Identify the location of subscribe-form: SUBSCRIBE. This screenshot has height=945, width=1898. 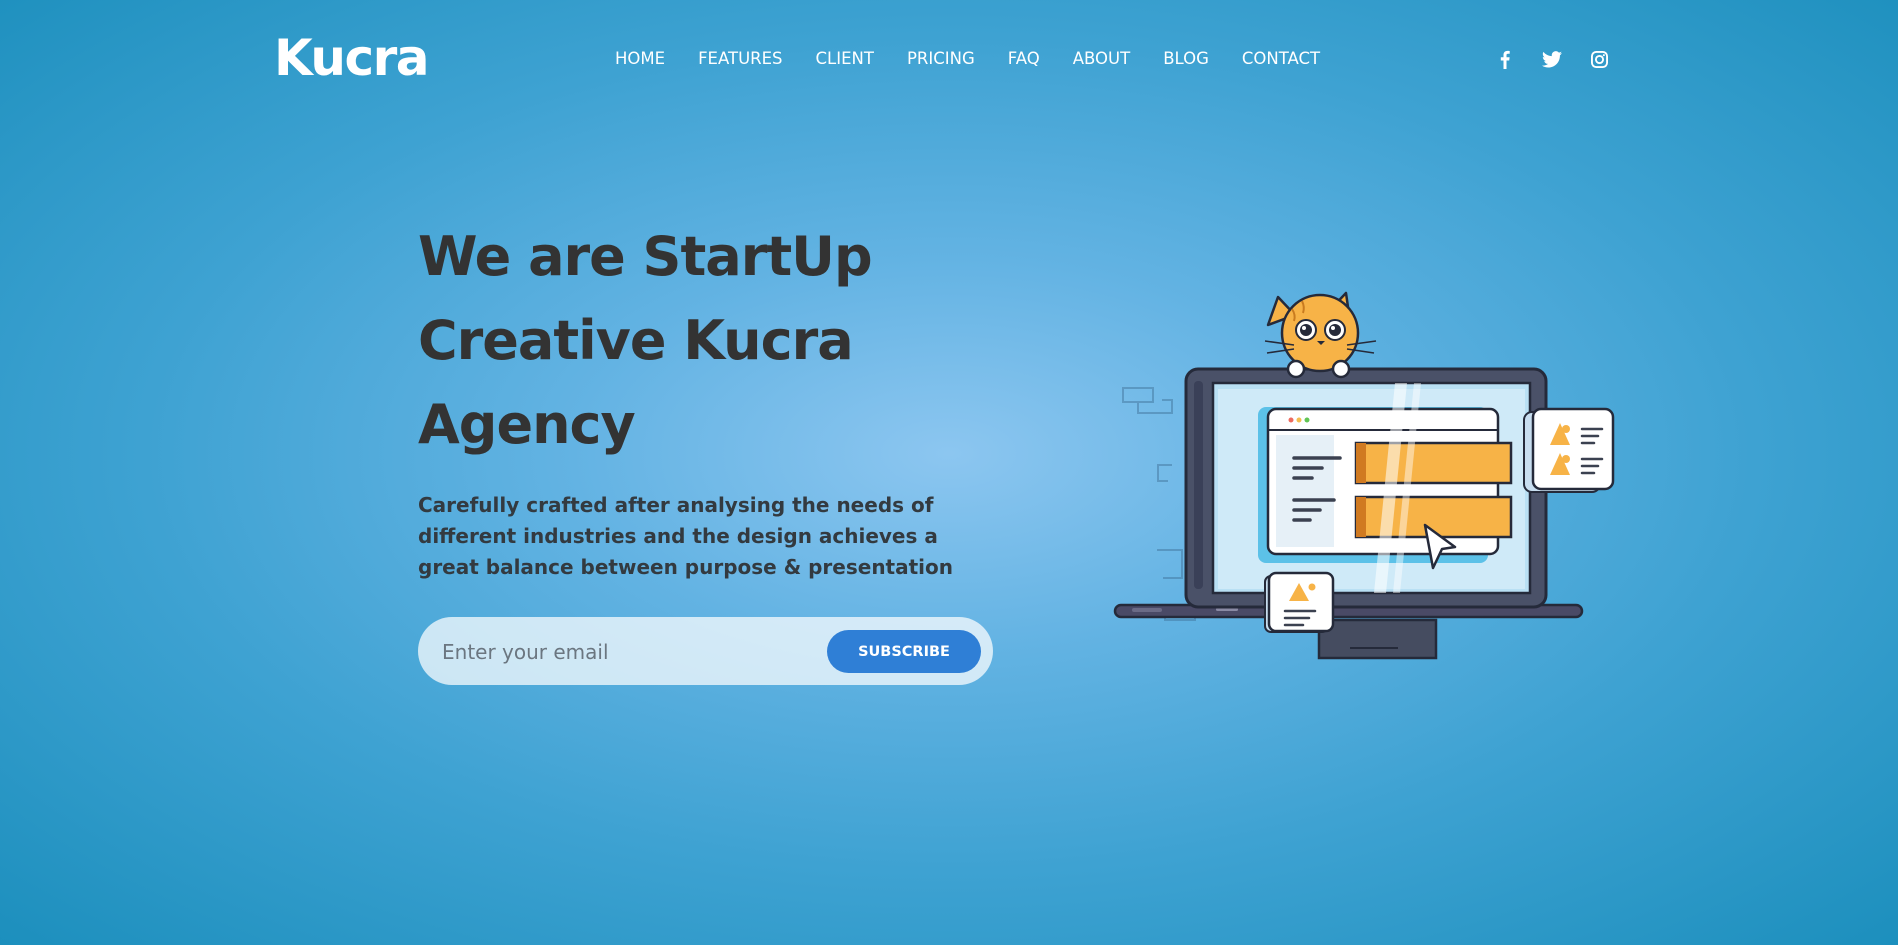
(705, 651).